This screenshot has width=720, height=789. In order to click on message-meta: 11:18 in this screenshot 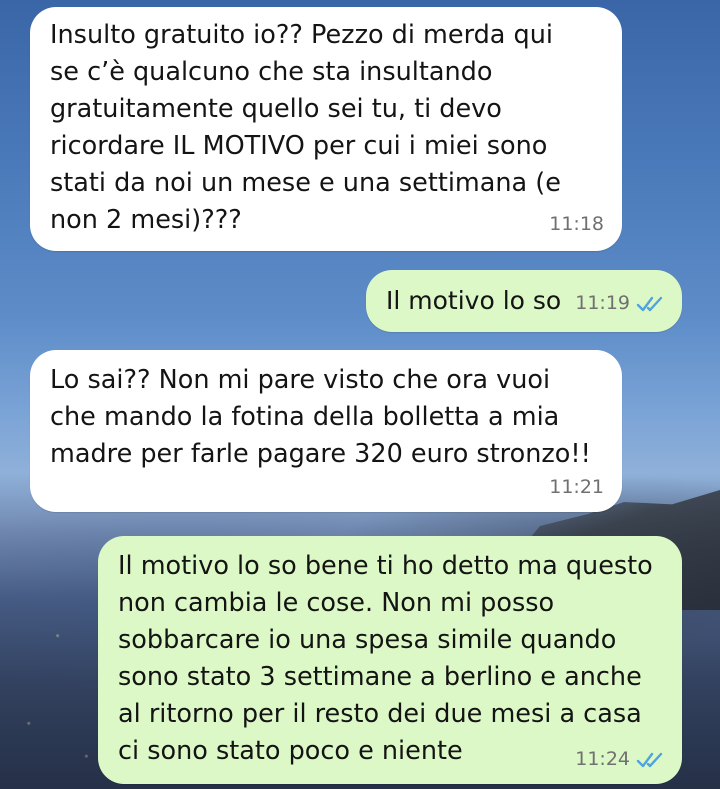, I will do `click(576, 224)`.